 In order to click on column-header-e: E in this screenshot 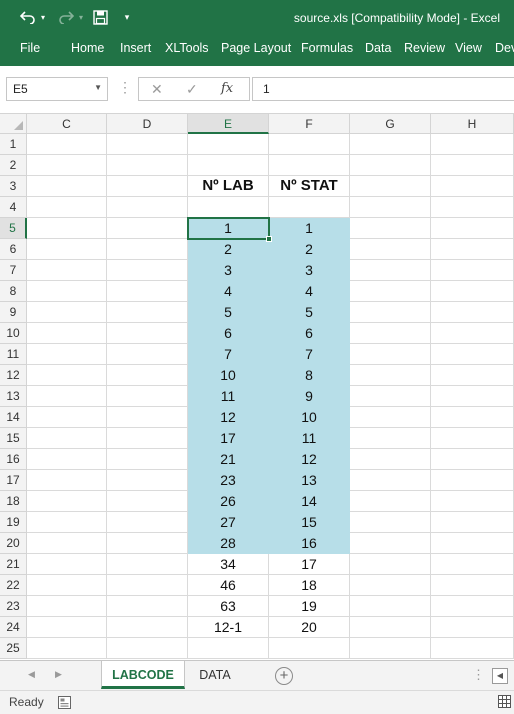, I will do `click(228, 124)`.